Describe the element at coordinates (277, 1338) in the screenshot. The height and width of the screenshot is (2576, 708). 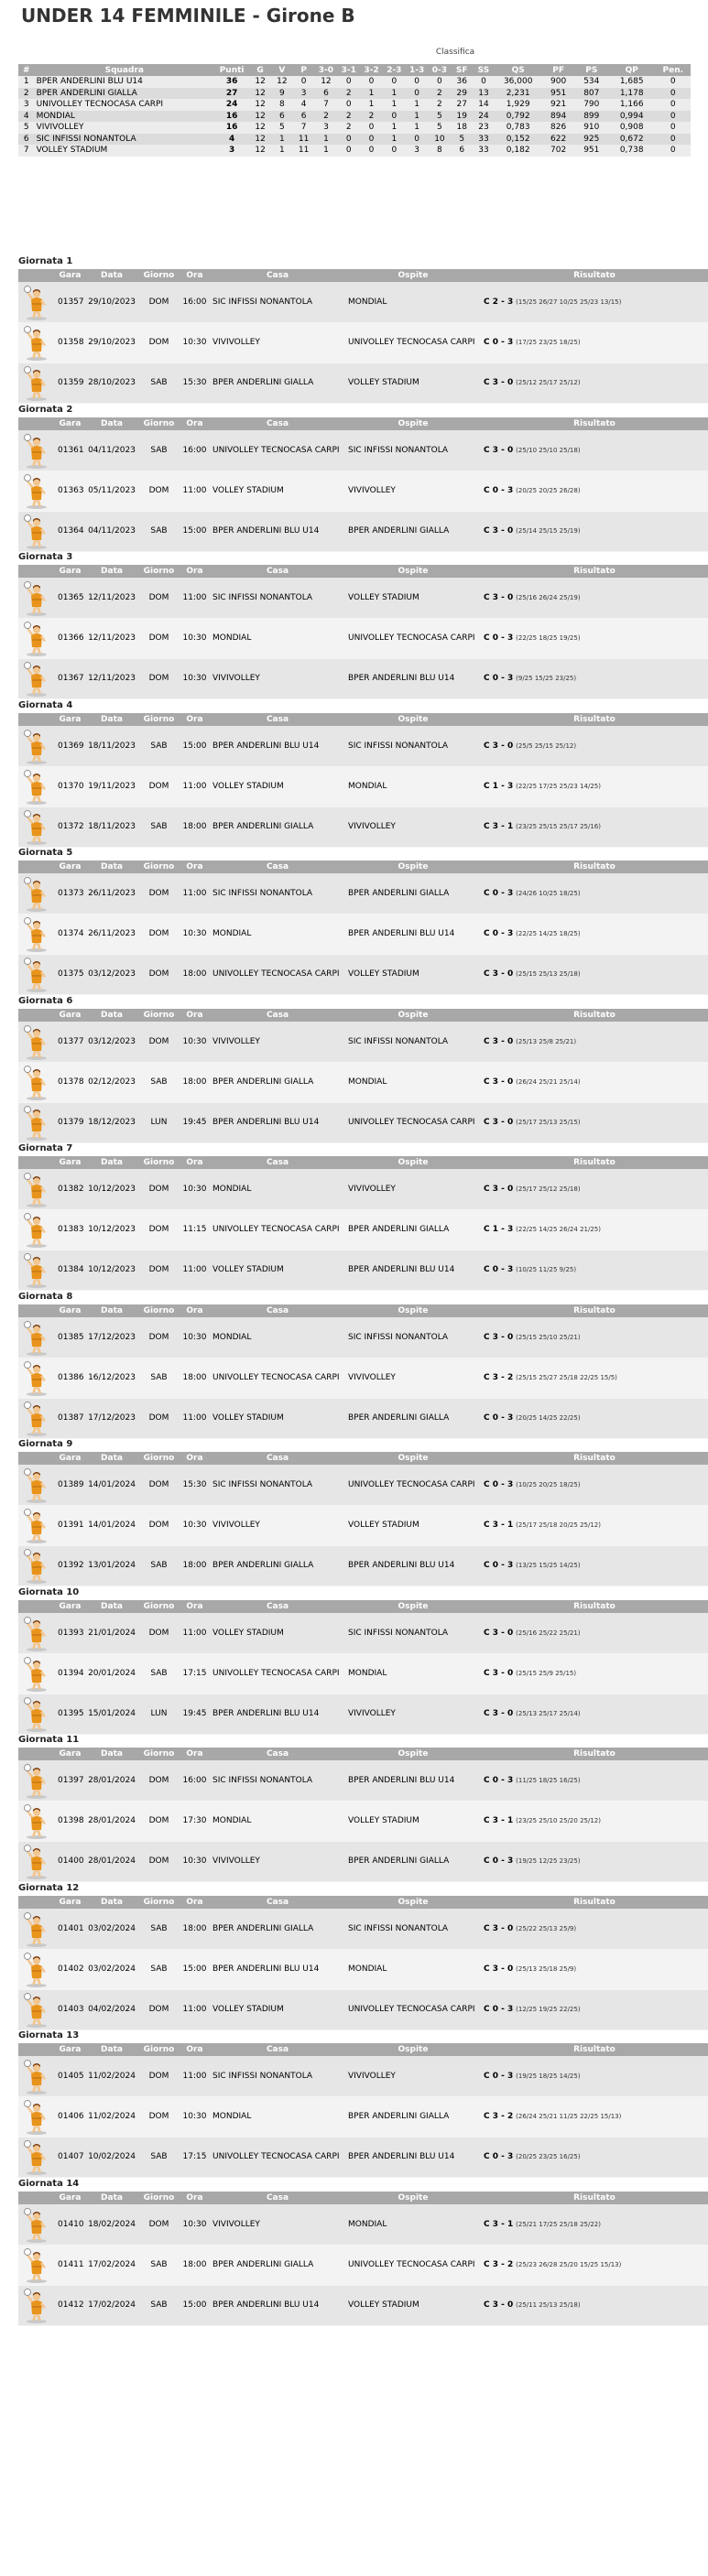
I see `home-team: MONDIAL` at that location.